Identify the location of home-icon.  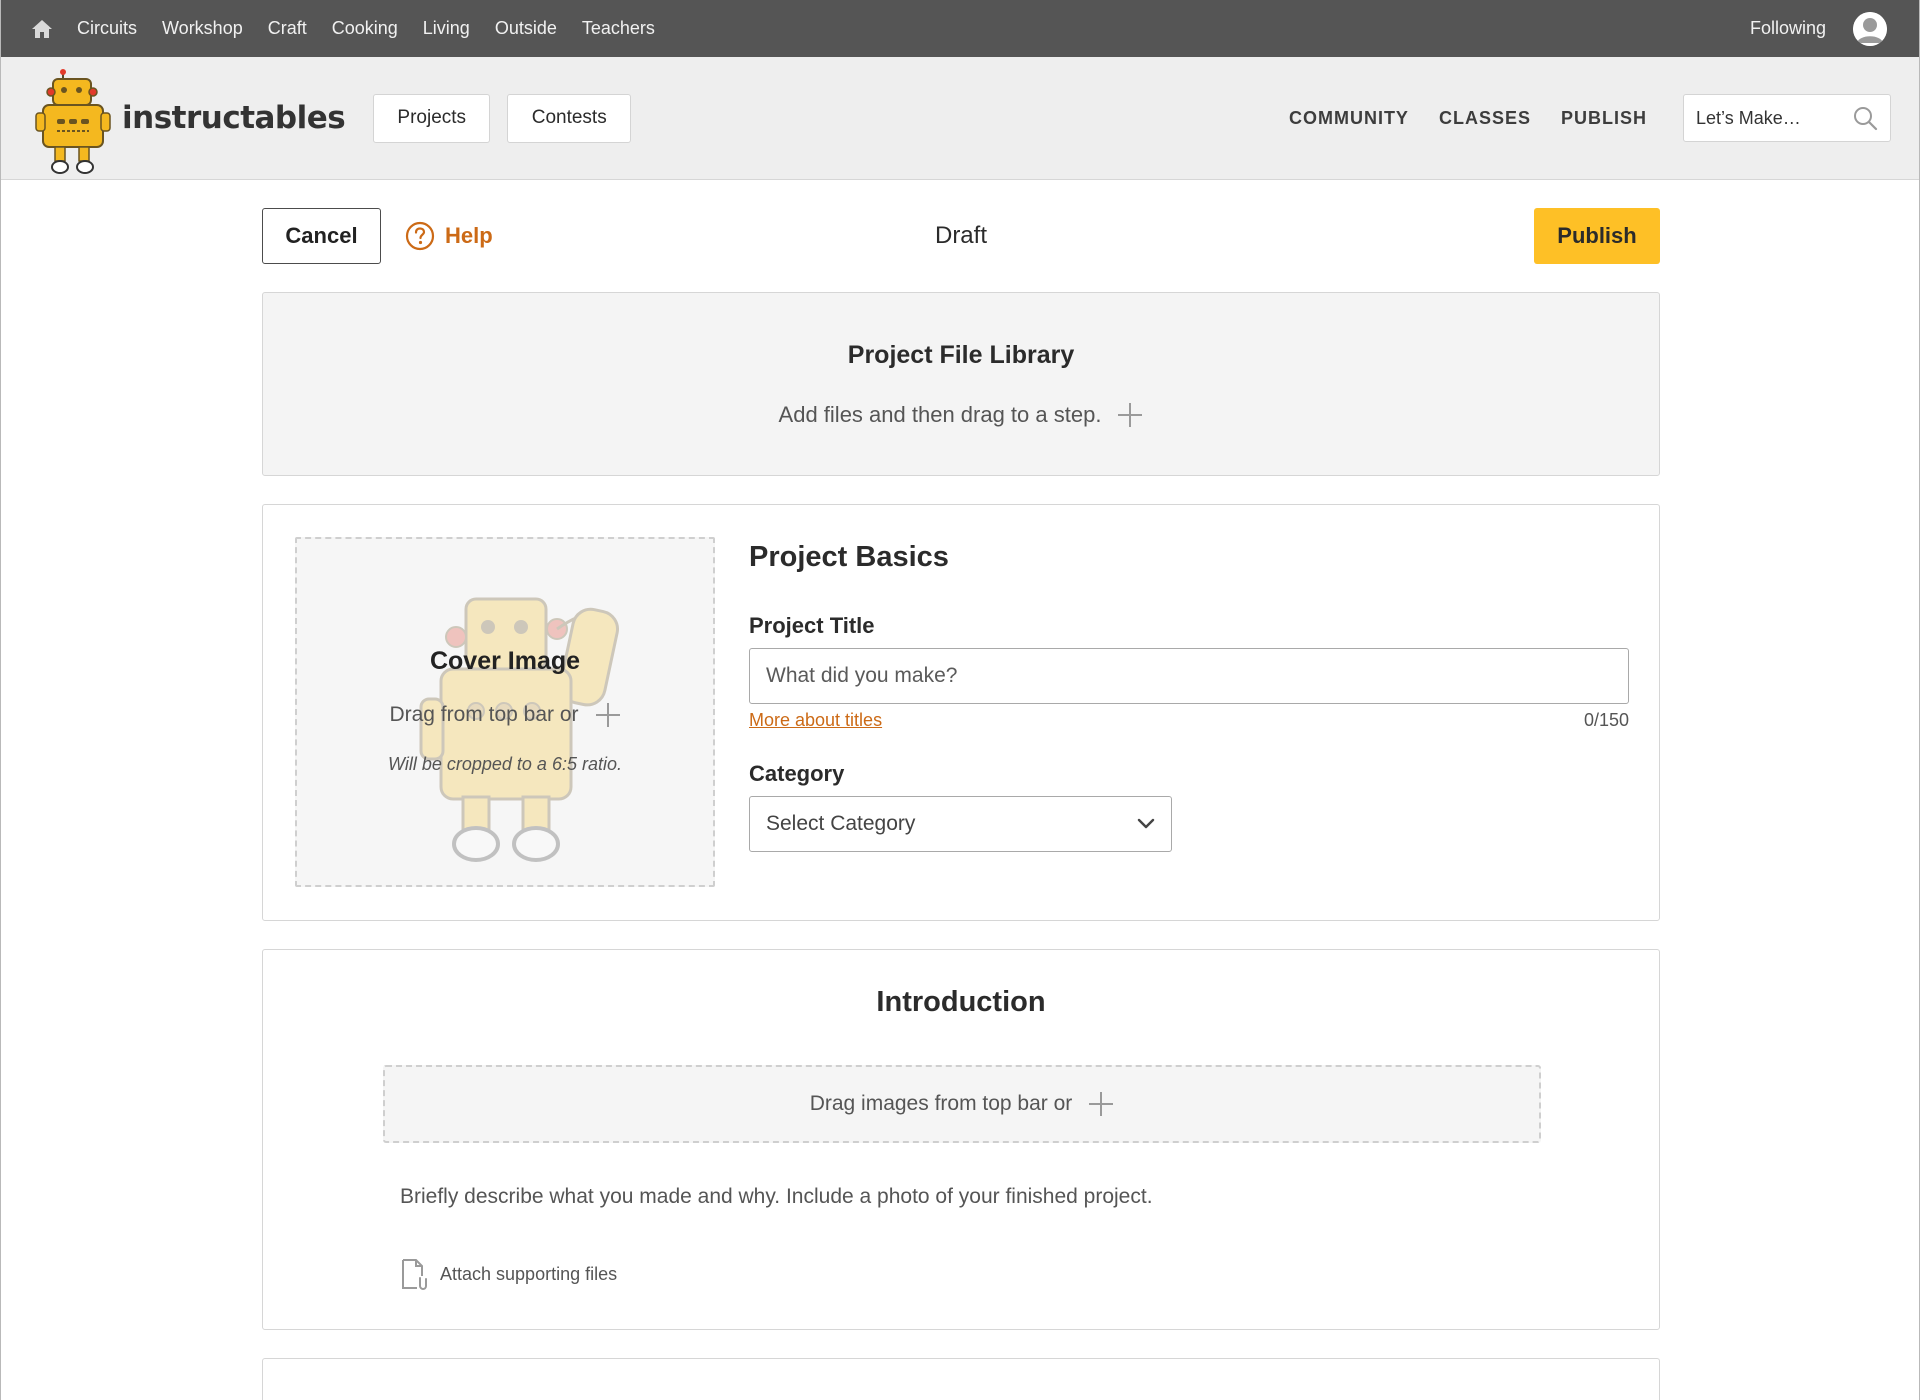
(43, 29).